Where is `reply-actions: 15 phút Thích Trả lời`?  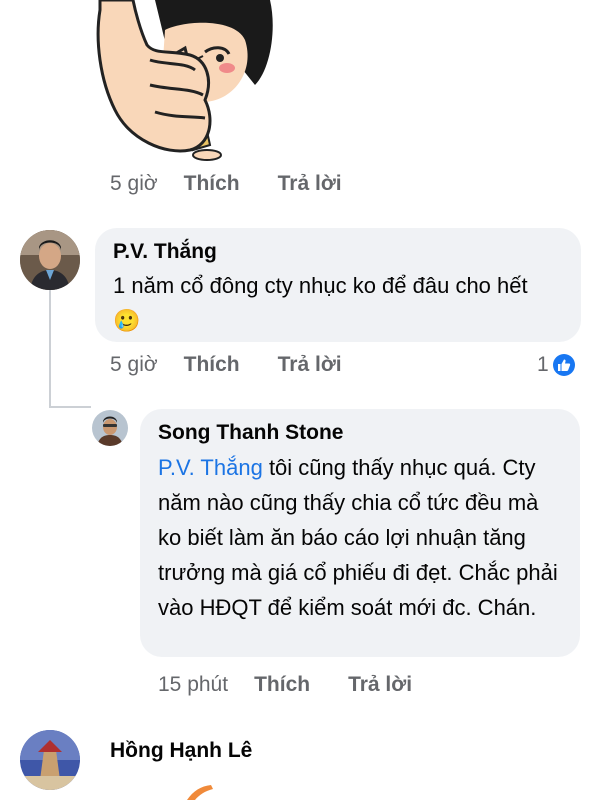
reply-actions: 15 phút Thích Trả lời is located at coordinates (304, 685).